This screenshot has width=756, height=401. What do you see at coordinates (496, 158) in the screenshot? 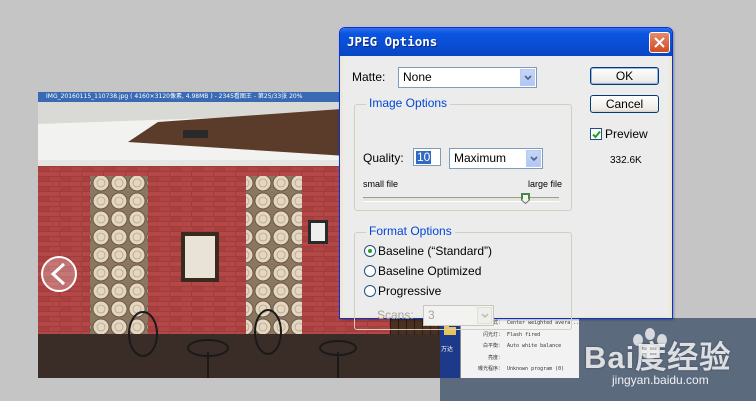
I see `quality-preset-select: Maximum` at bounding box center [496, 158].